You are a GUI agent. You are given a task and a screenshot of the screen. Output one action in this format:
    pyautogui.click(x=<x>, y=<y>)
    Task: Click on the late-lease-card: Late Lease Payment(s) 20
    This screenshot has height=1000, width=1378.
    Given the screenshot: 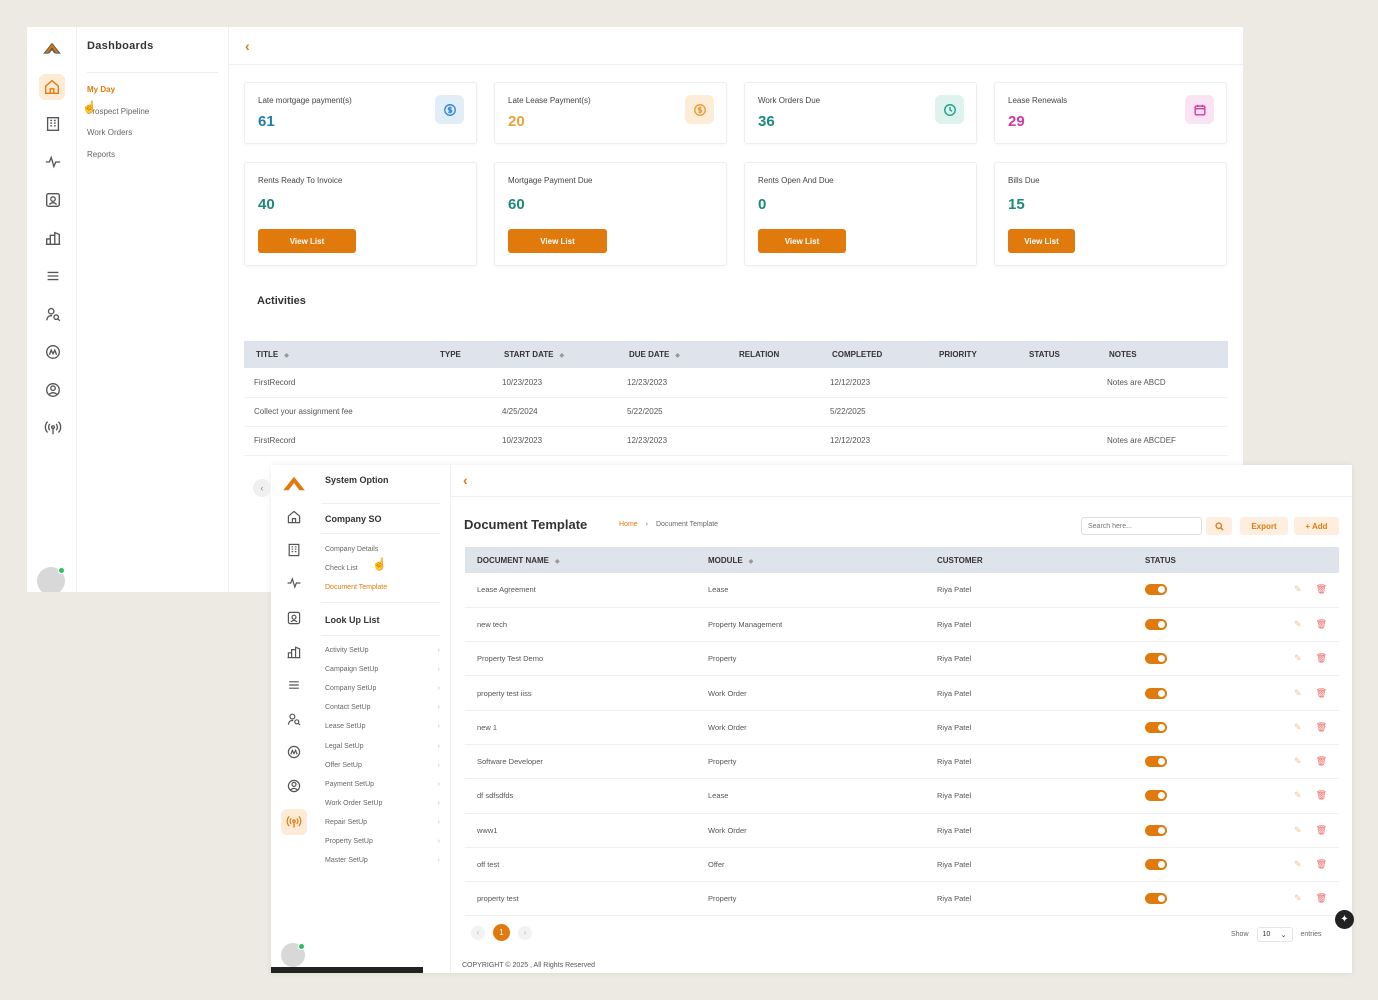 What is the action you would take?
    pyautogui.click(x=610, y=113)
    